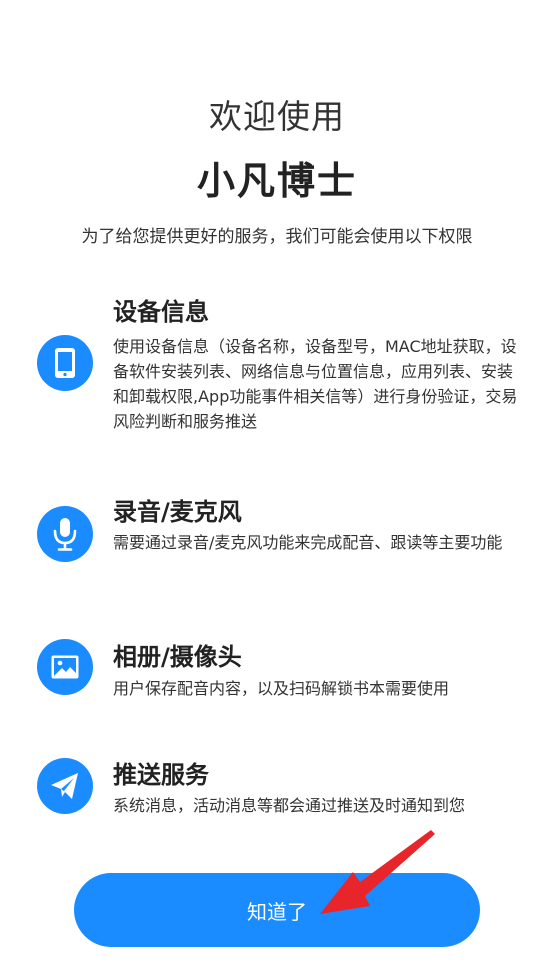 The image size is (554, 977). I want to click on phone-icon, so click(65, 363).